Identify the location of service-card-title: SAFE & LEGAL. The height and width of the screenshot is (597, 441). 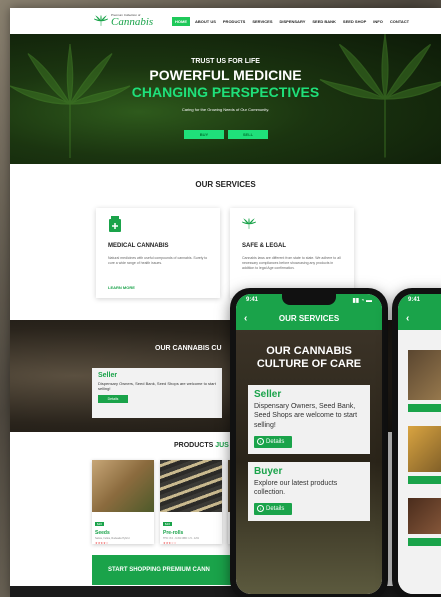
(264, 246).